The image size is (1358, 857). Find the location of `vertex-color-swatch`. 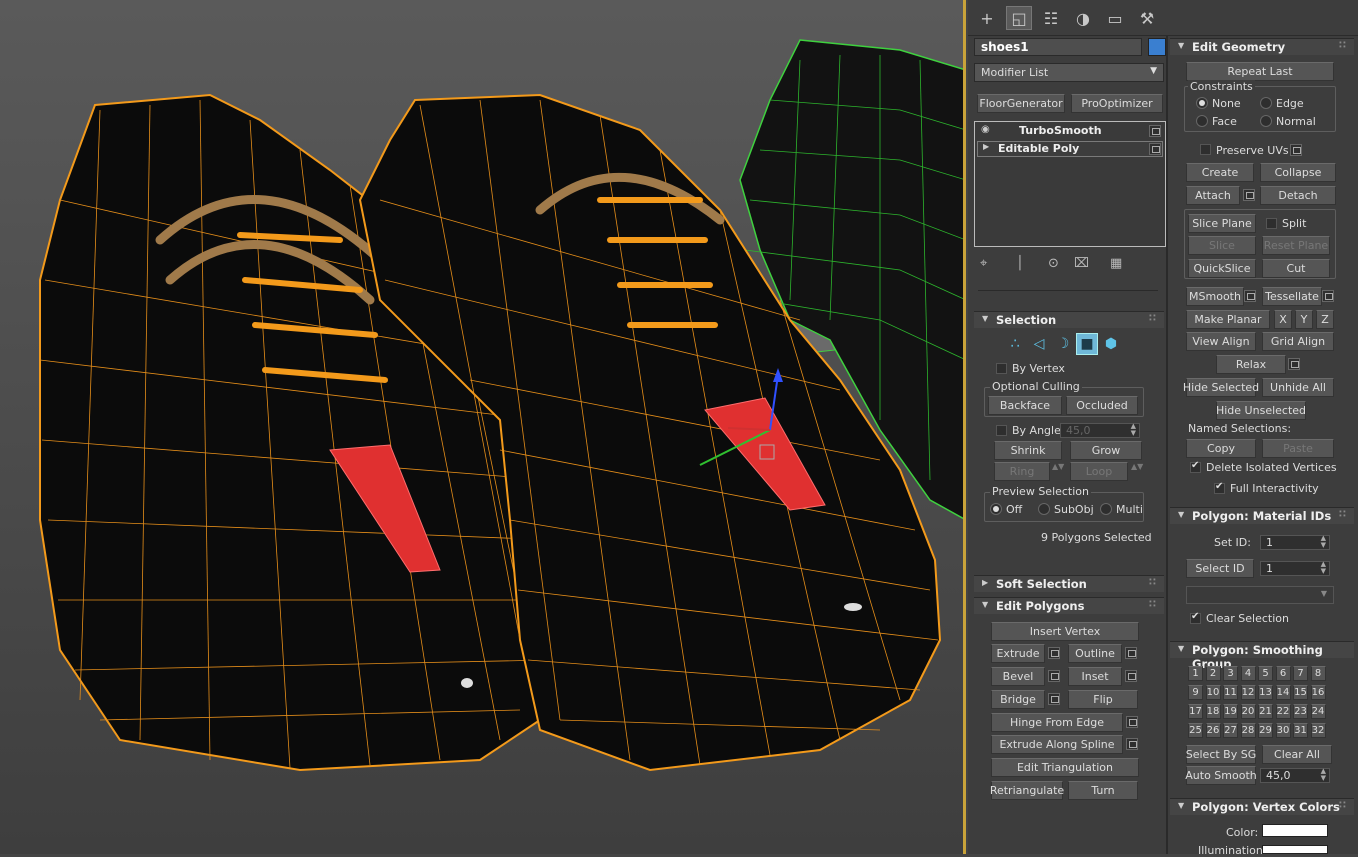

vertex-color-swatch is located at coordinates (1295, 830).